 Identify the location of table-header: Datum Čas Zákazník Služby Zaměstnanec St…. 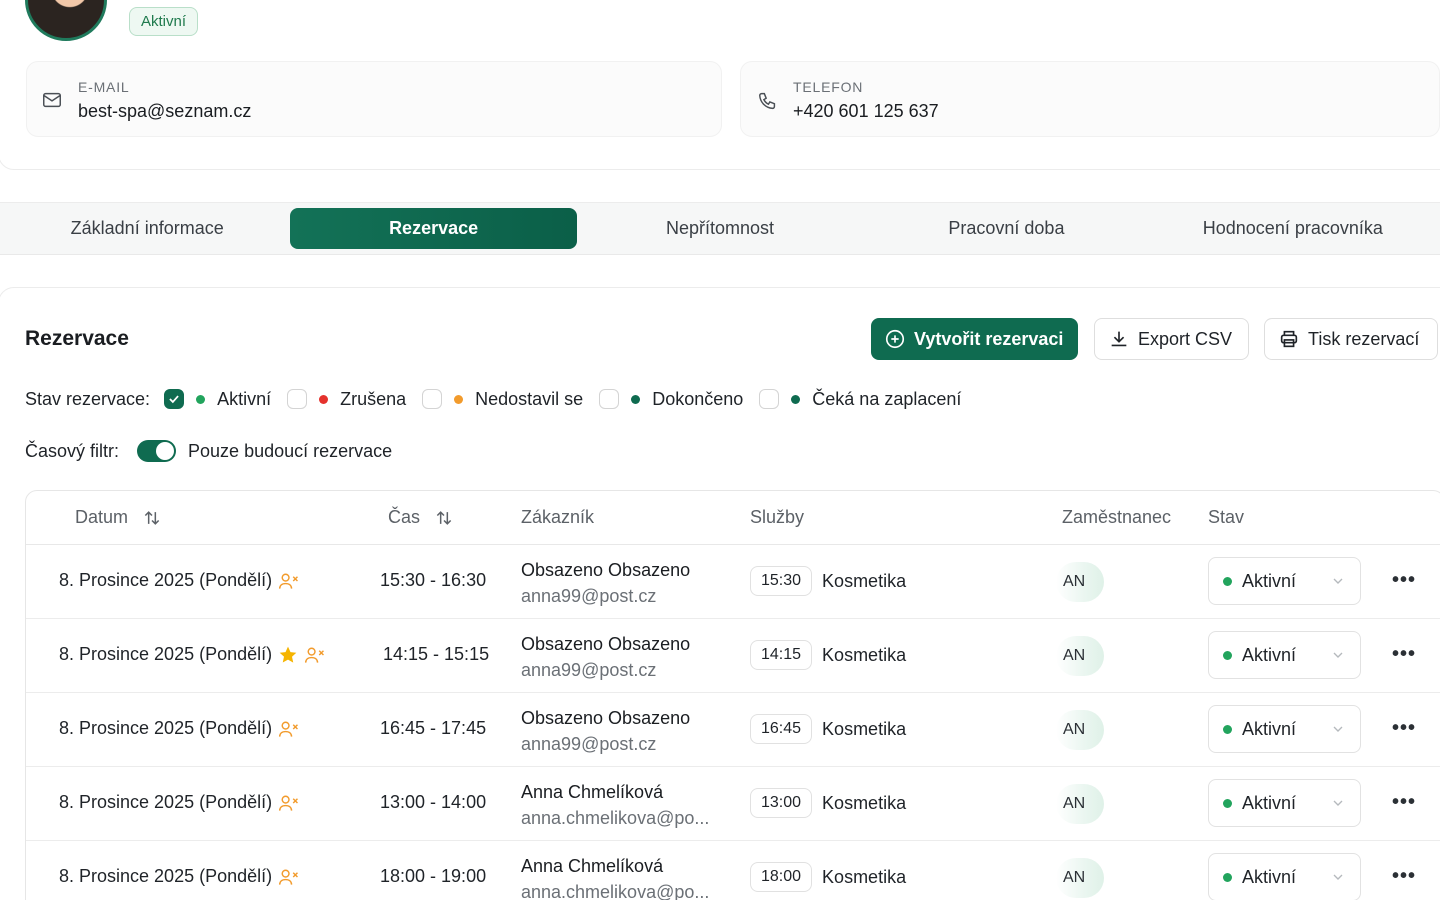
(733, 518).